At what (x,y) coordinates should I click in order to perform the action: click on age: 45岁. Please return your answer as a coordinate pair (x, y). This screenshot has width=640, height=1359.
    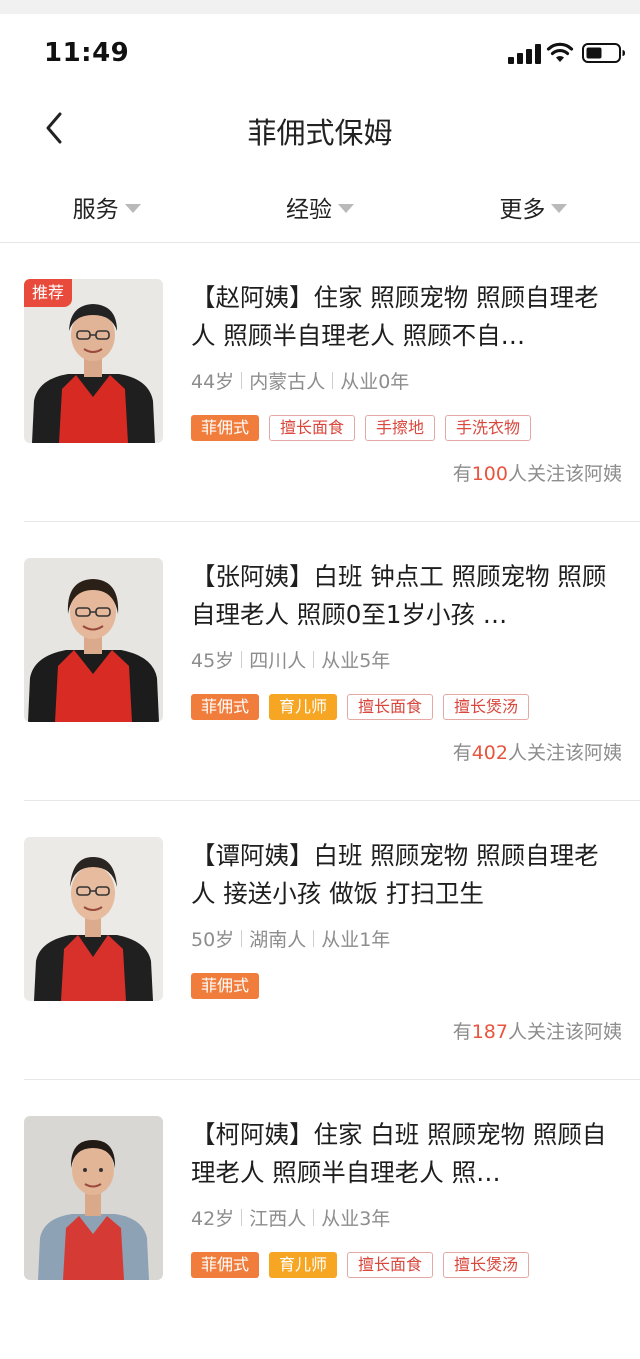
    Looking at the image, I should click on (213, 661).